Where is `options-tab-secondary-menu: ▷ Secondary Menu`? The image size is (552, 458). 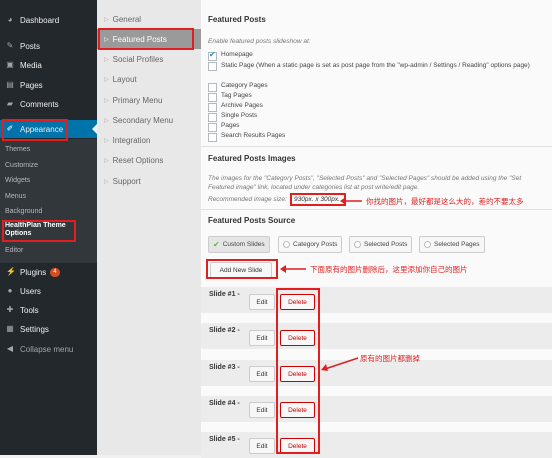 options-tab-secondary-menu: ▷ Secondary Menu is located at coordinates (149, 120).